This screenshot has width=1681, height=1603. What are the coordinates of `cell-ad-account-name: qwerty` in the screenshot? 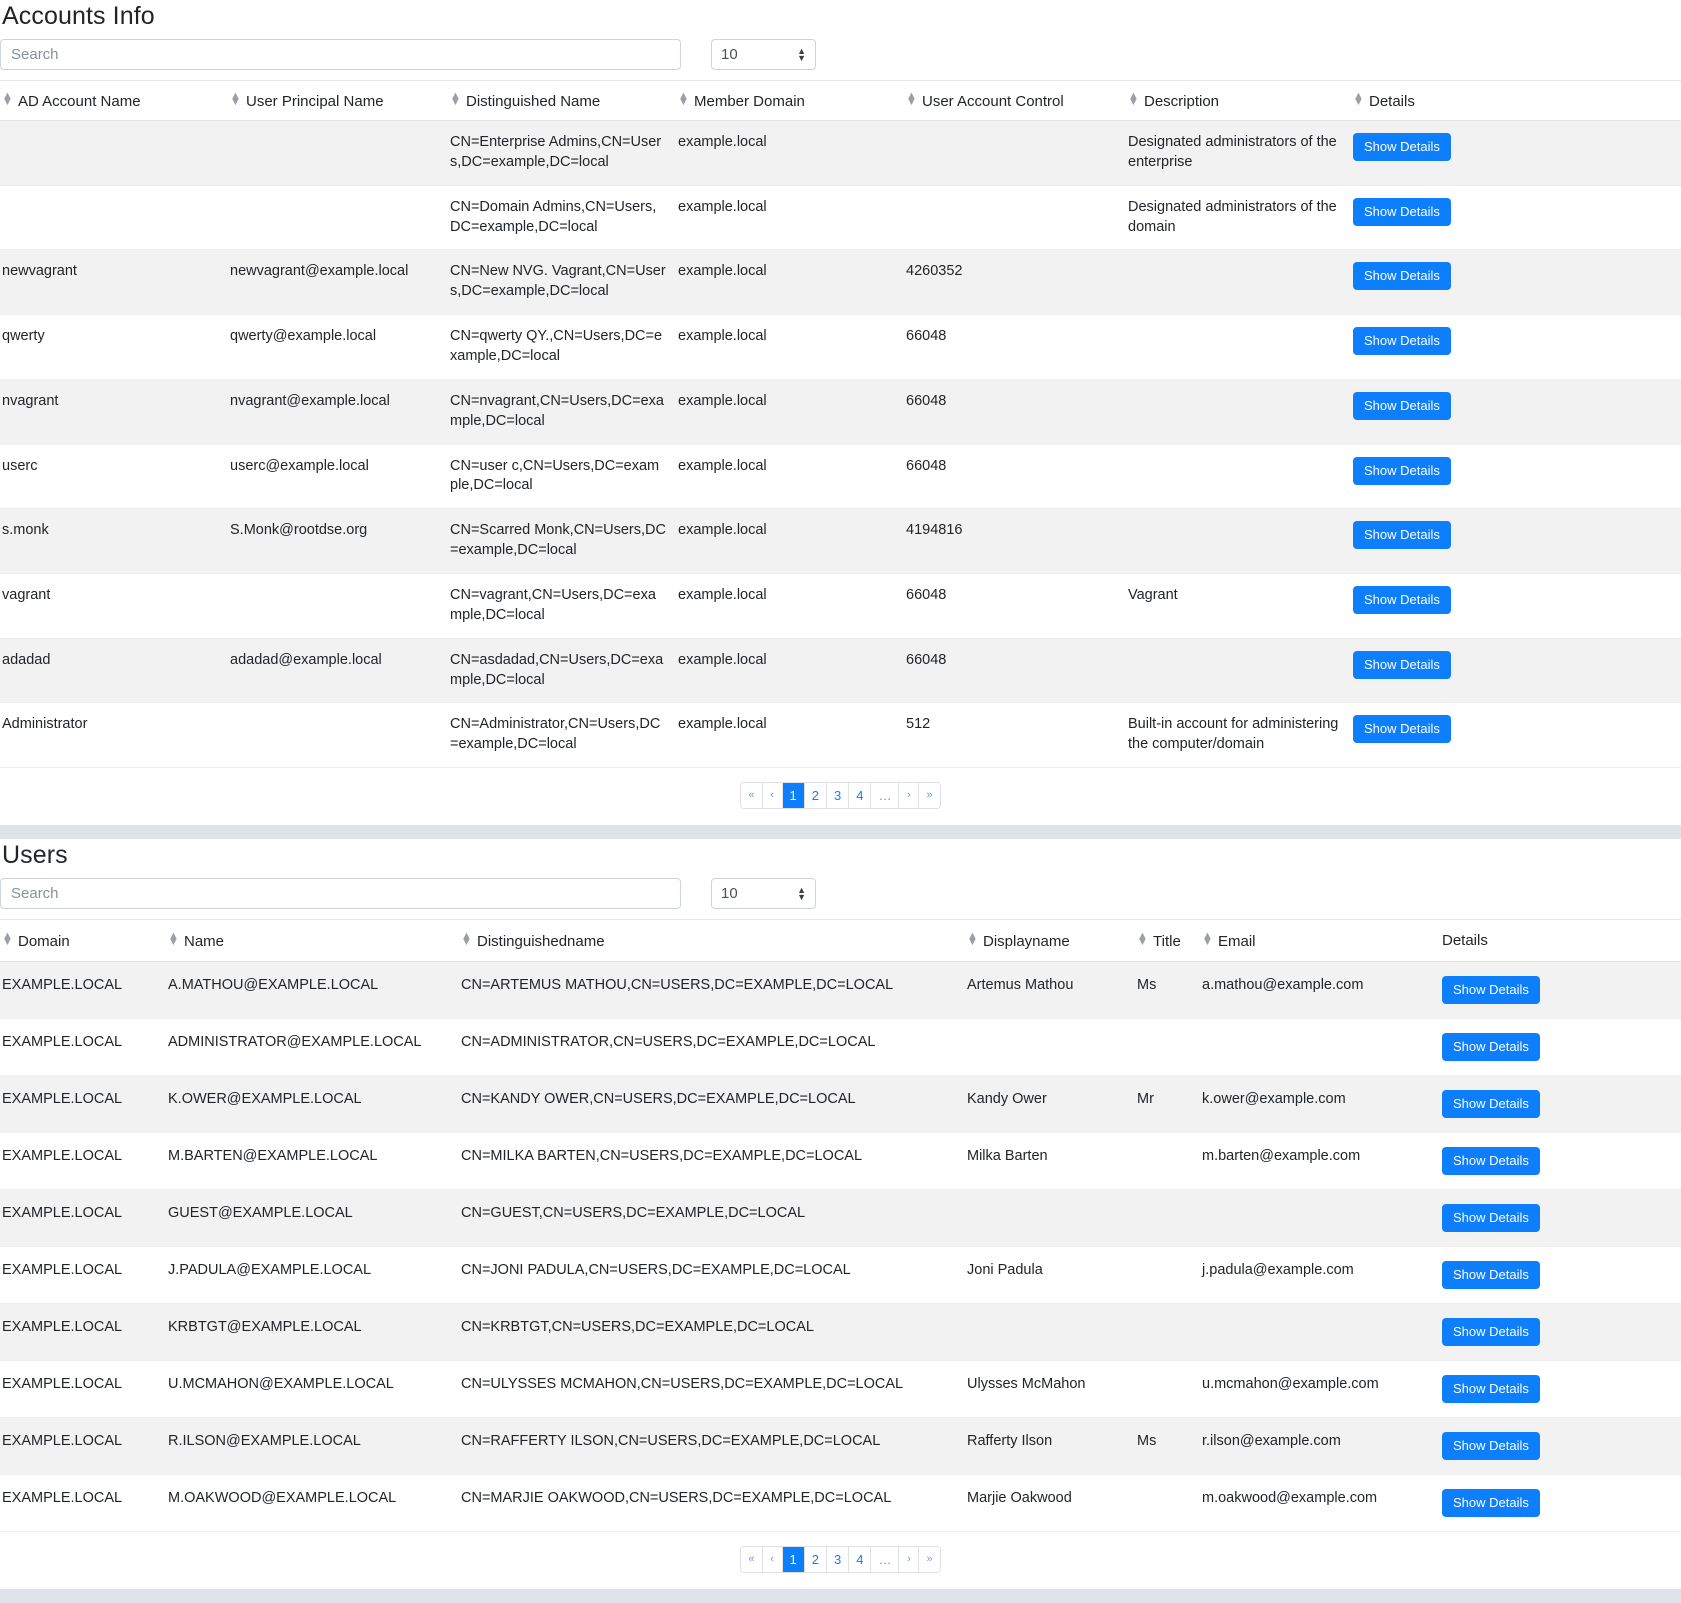 It's located at (114, 347).